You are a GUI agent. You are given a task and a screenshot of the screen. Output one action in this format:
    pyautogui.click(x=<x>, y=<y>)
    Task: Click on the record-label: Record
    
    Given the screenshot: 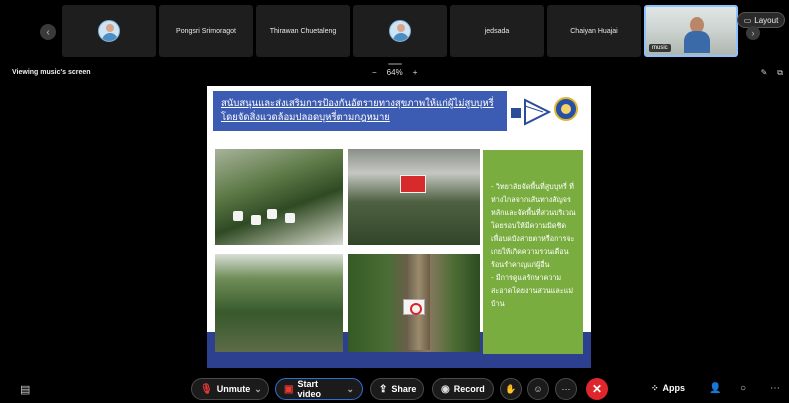 What is the action you would take?
    pyautogui.click(x=469, y=389)
    